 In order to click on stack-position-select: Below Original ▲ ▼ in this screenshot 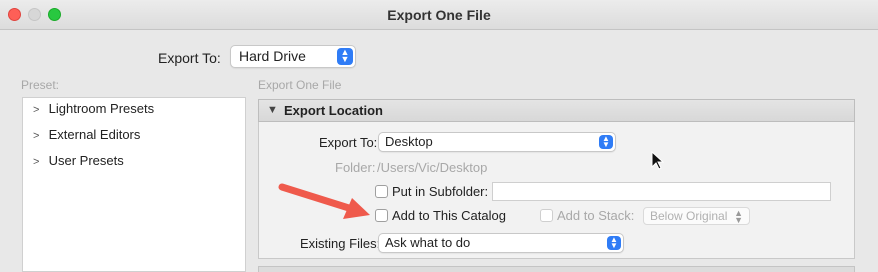, I will do `click(696, 216)`.